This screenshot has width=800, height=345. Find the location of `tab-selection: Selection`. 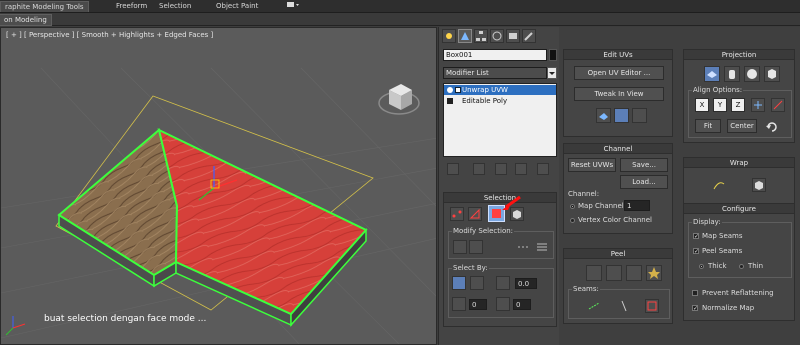

tab-selection: Selection is located at coordinates (175, 6).